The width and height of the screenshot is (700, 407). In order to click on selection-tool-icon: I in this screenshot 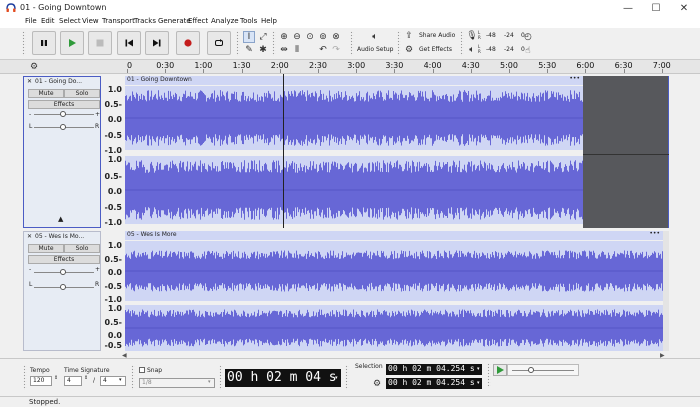, I will do `click(249, 37)`.